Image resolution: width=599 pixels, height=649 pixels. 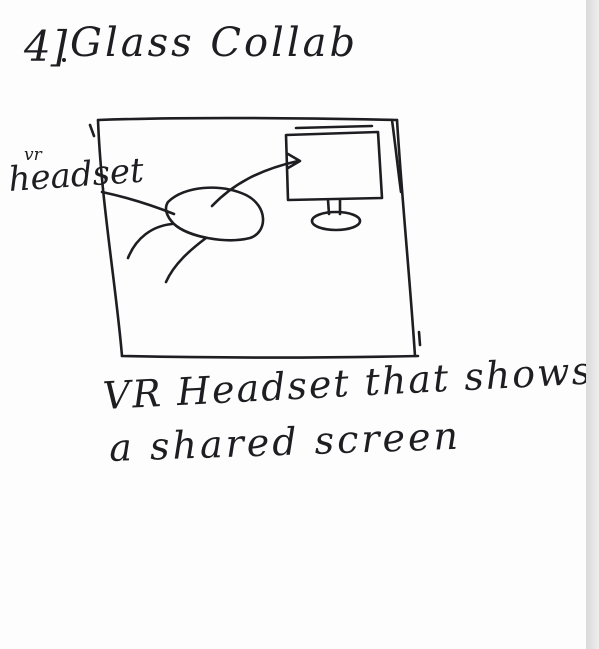 What do you see at coordinates (406, 238) in the screenshot?
I see `room-frame-right` at bounding box center [406, 238].